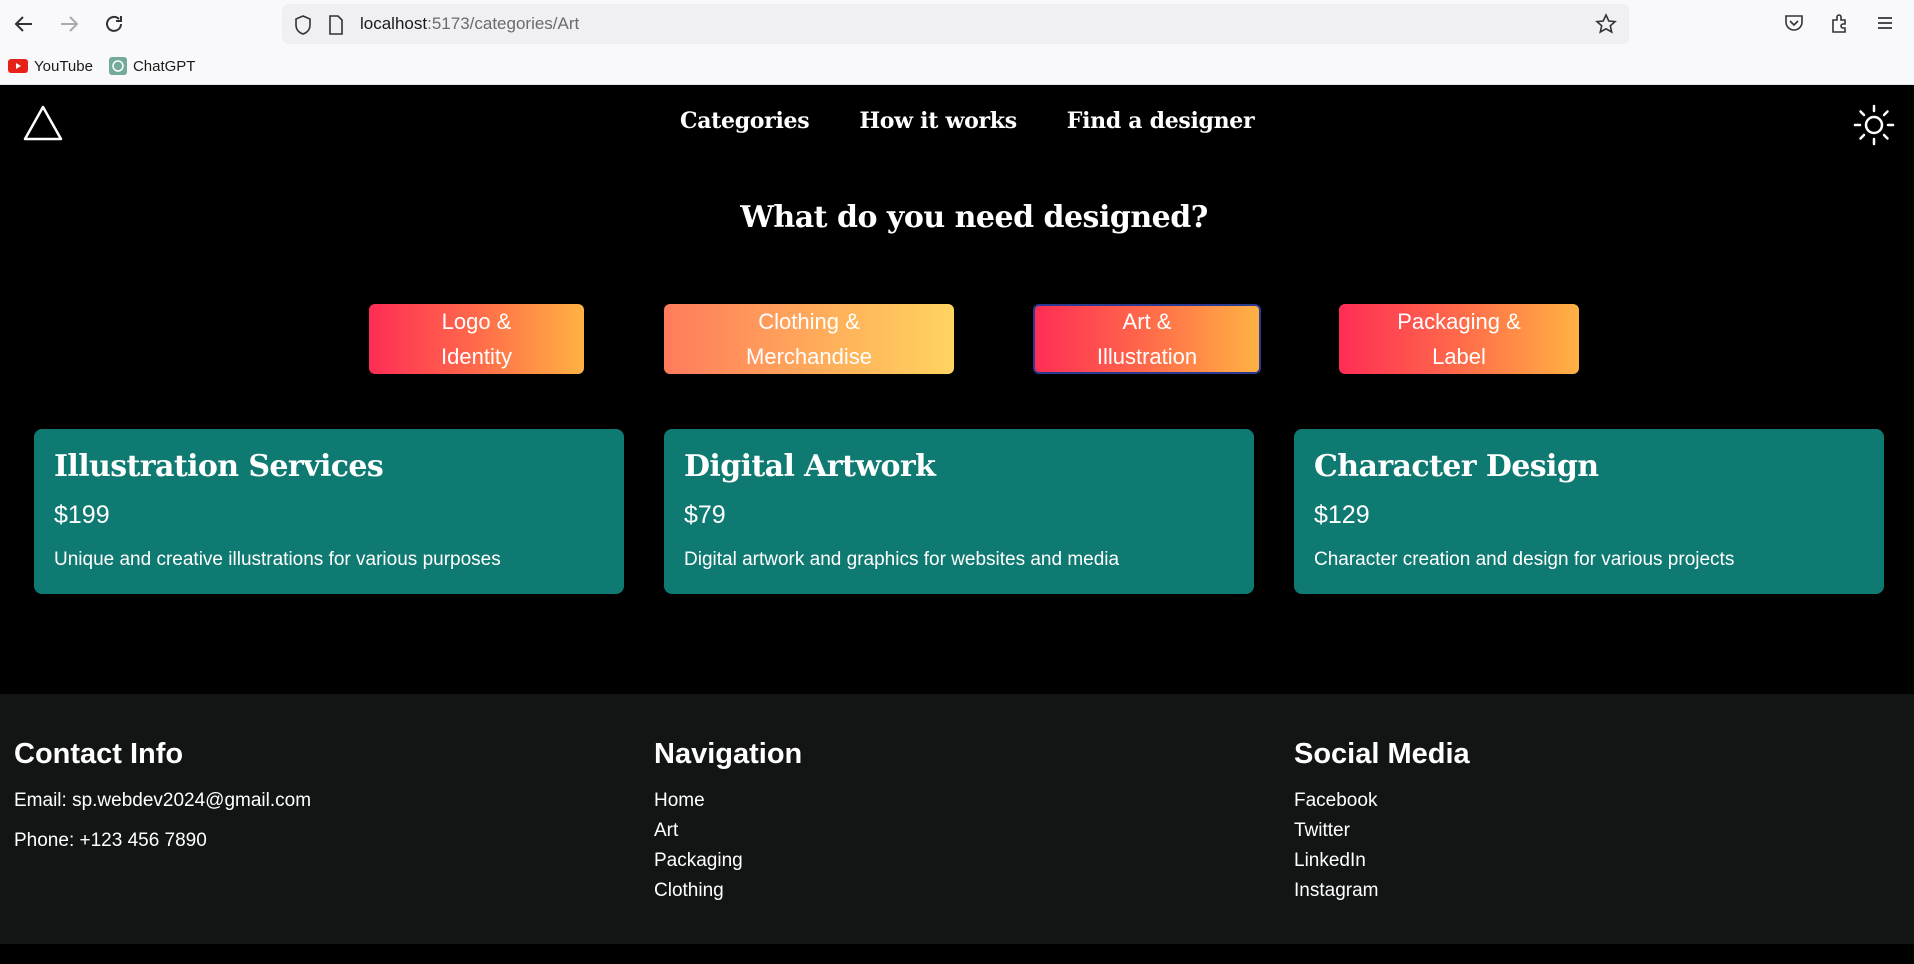 The image size is (1914, 964). Describe the element at coordinates (689, 891) in the screenshot. I see `footer-link-clothing: Clothing` at that location.